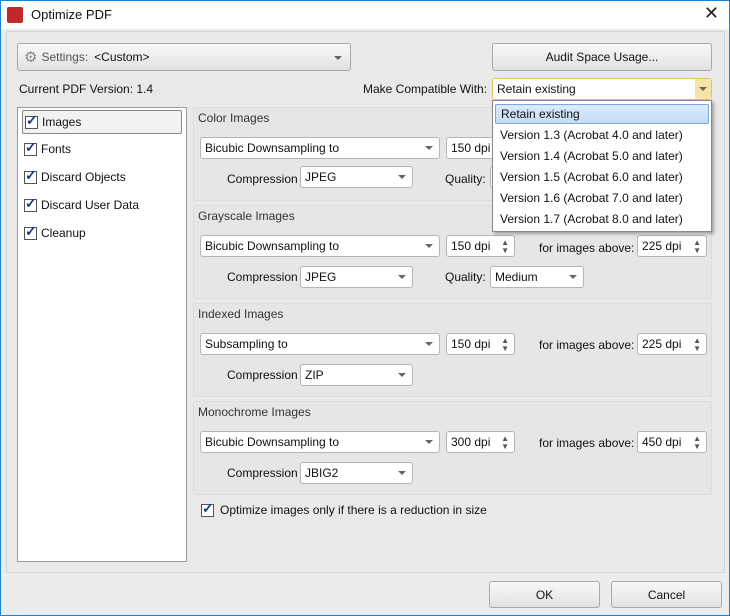  Describe the element at coordinates (62, 122) in the screenshot. I see `item-label: Images` at that location.